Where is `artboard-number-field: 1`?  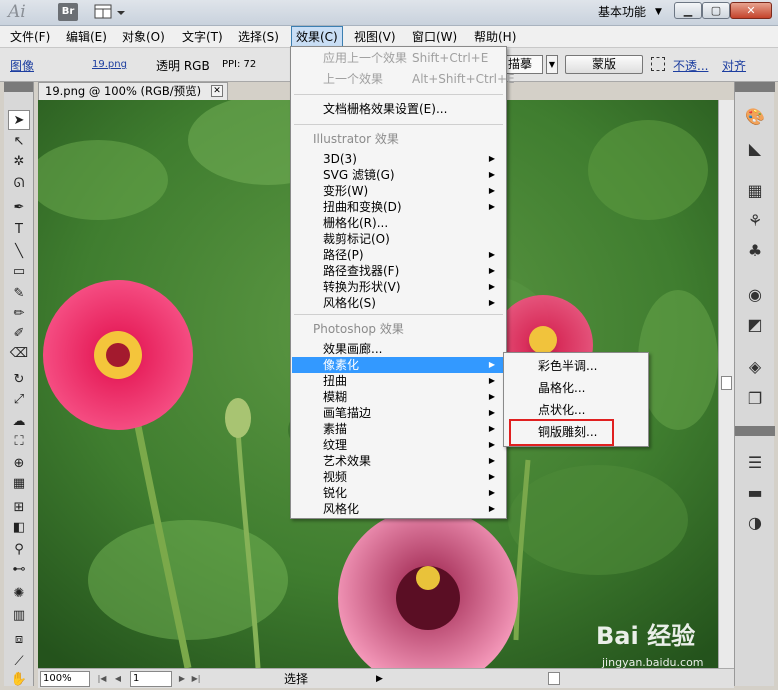 artboard-number-field: 1 is located at coordinates (151, 679).